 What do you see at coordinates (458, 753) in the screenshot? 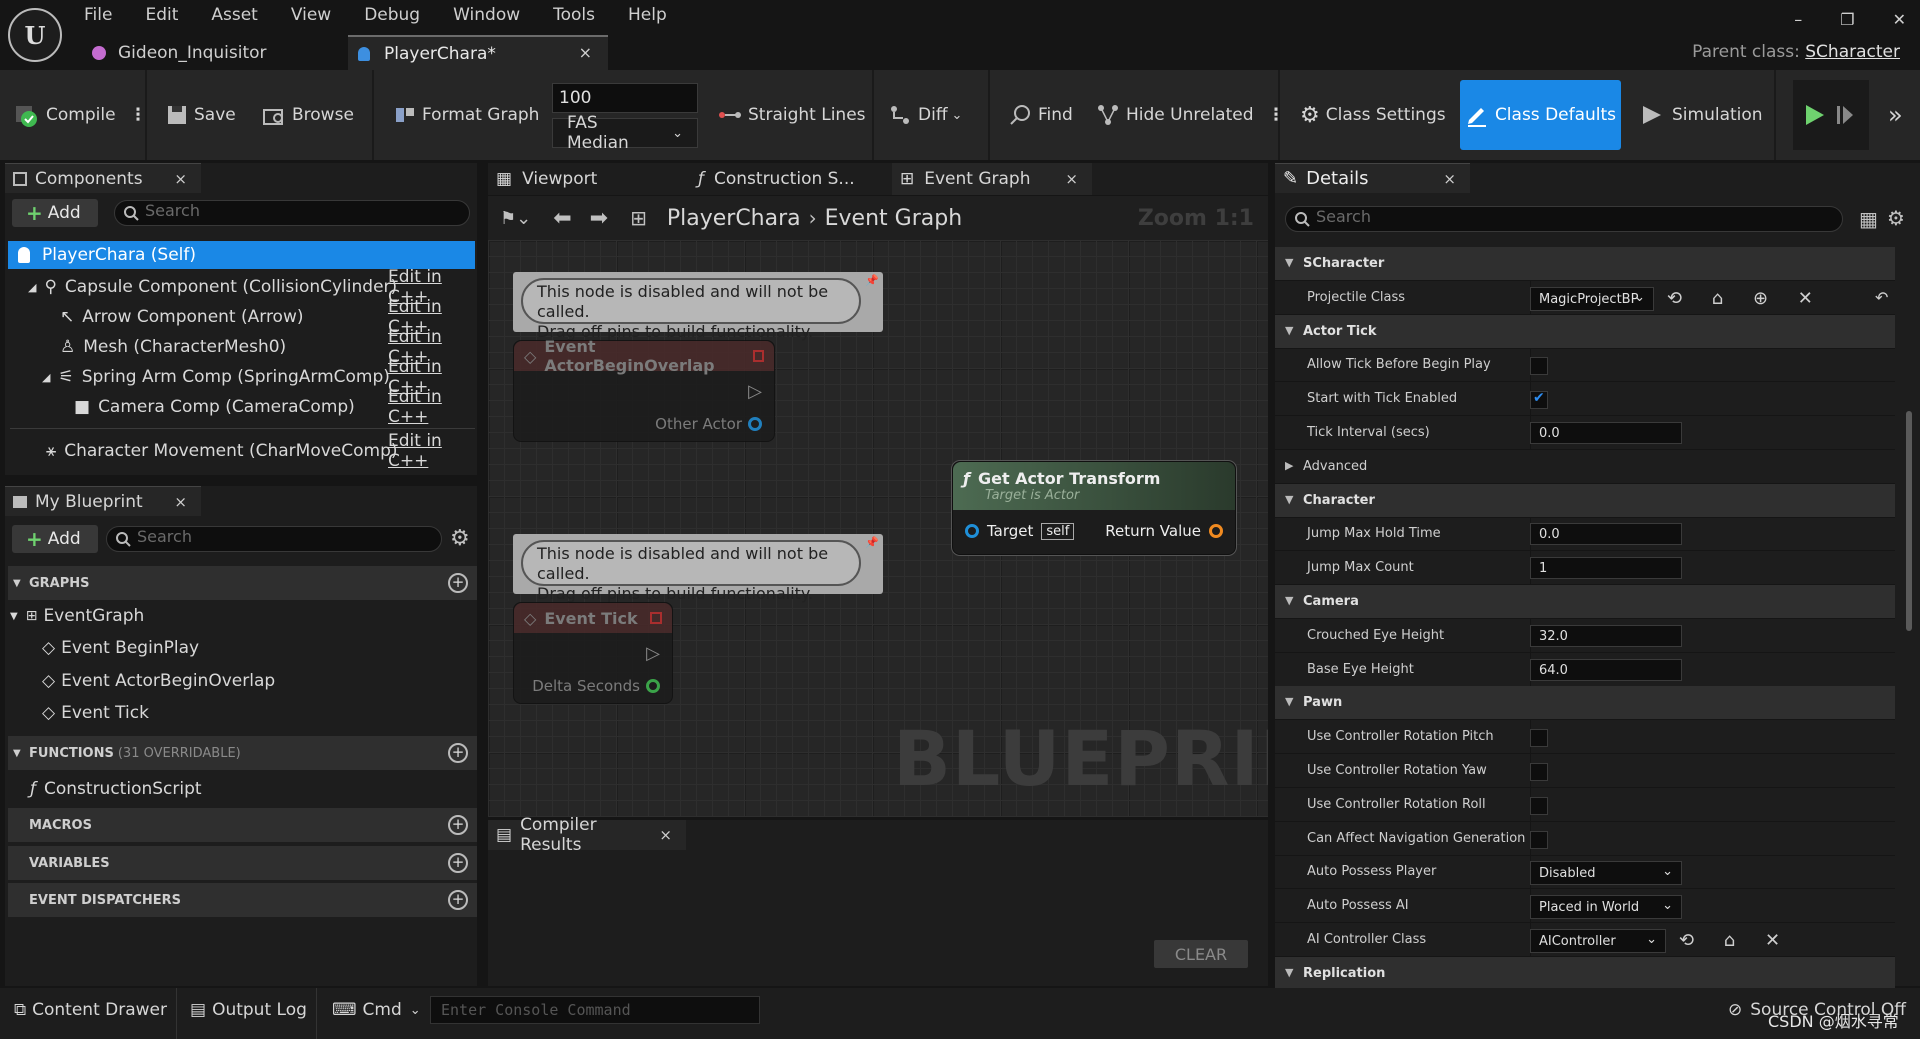
I see `add-function-icon: +` at bounding box center [458, 753].